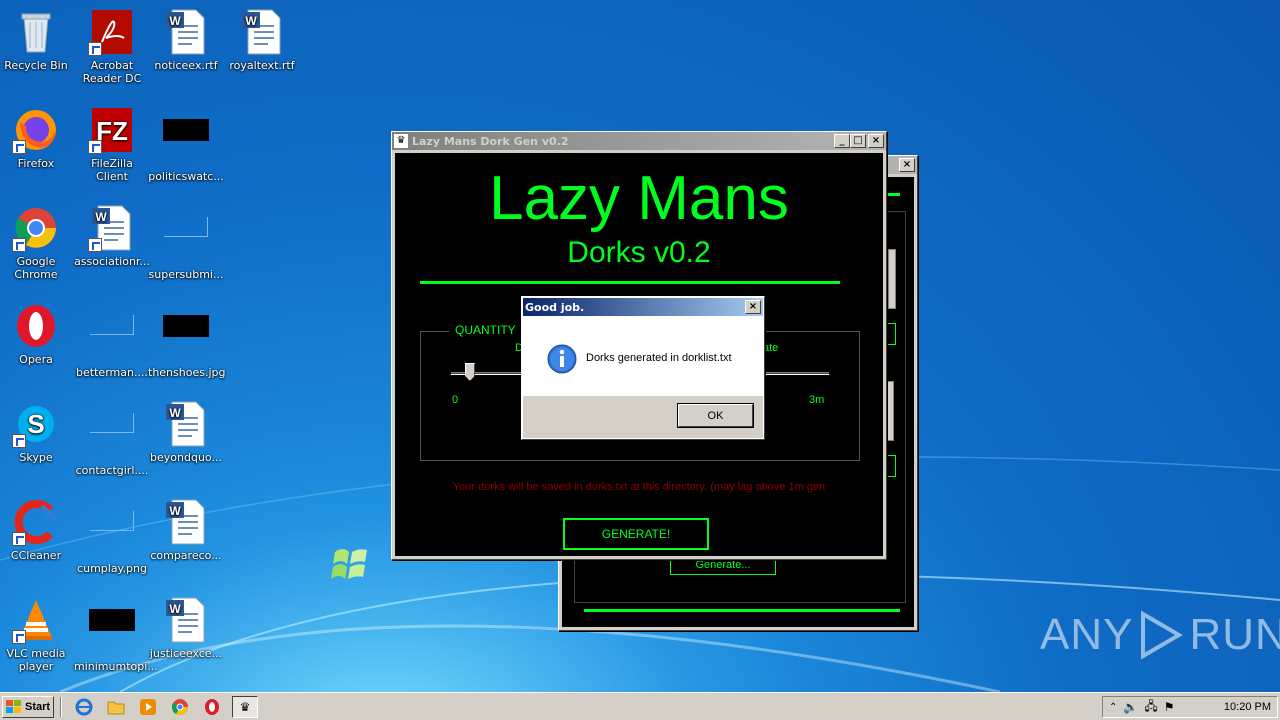 Image resolution: width=1280 pixels, height=720 pixels. Describe the element at coordinates (562, 359) in the screenshot. I see `info-icon` at that location.